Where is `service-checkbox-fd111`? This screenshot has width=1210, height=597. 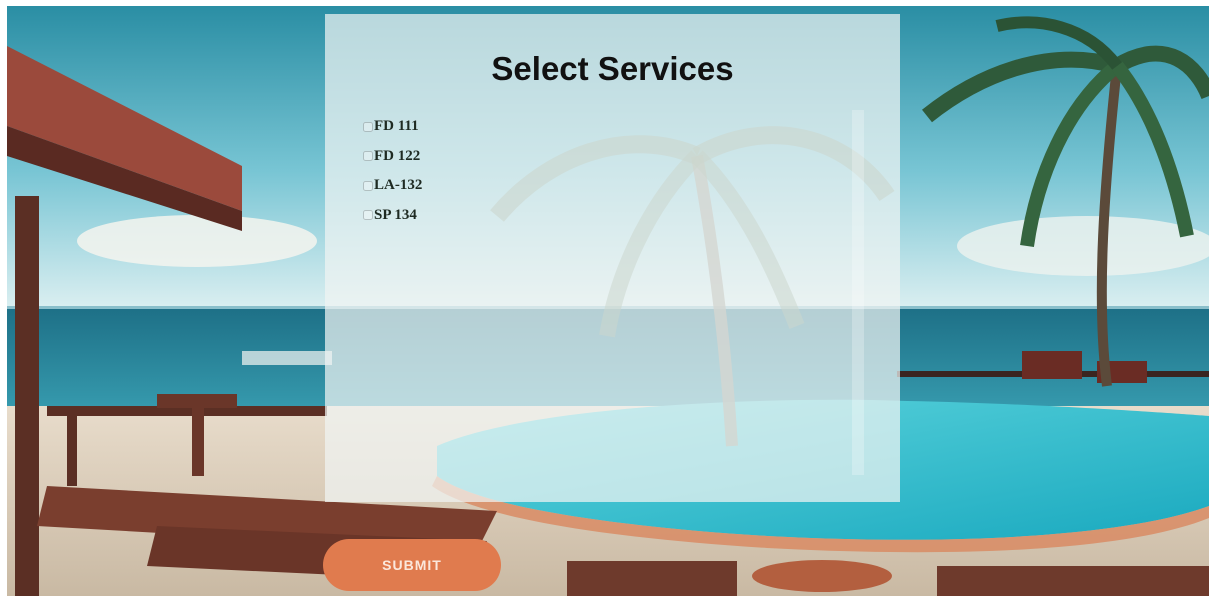
service-checkbox-fd111 is located at coordinates (368, 126).